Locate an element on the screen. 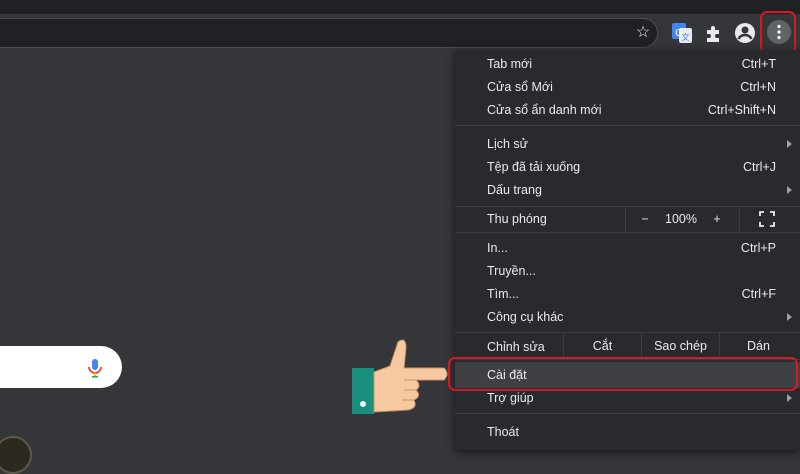  pointing-hand-icon is located at coordinates (400, 376).